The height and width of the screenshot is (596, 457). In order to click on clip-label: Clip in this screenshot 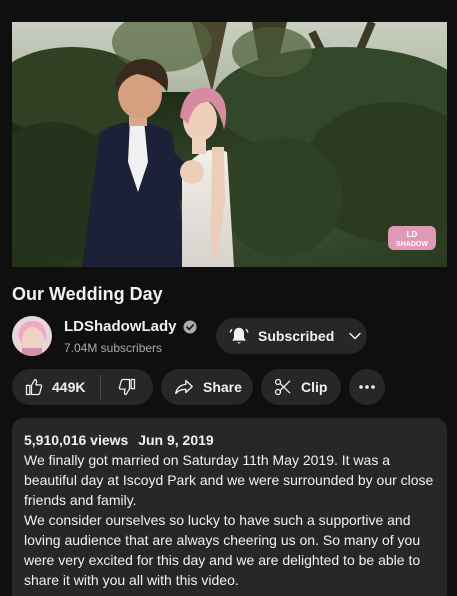, I will do `click(314, 387)`.